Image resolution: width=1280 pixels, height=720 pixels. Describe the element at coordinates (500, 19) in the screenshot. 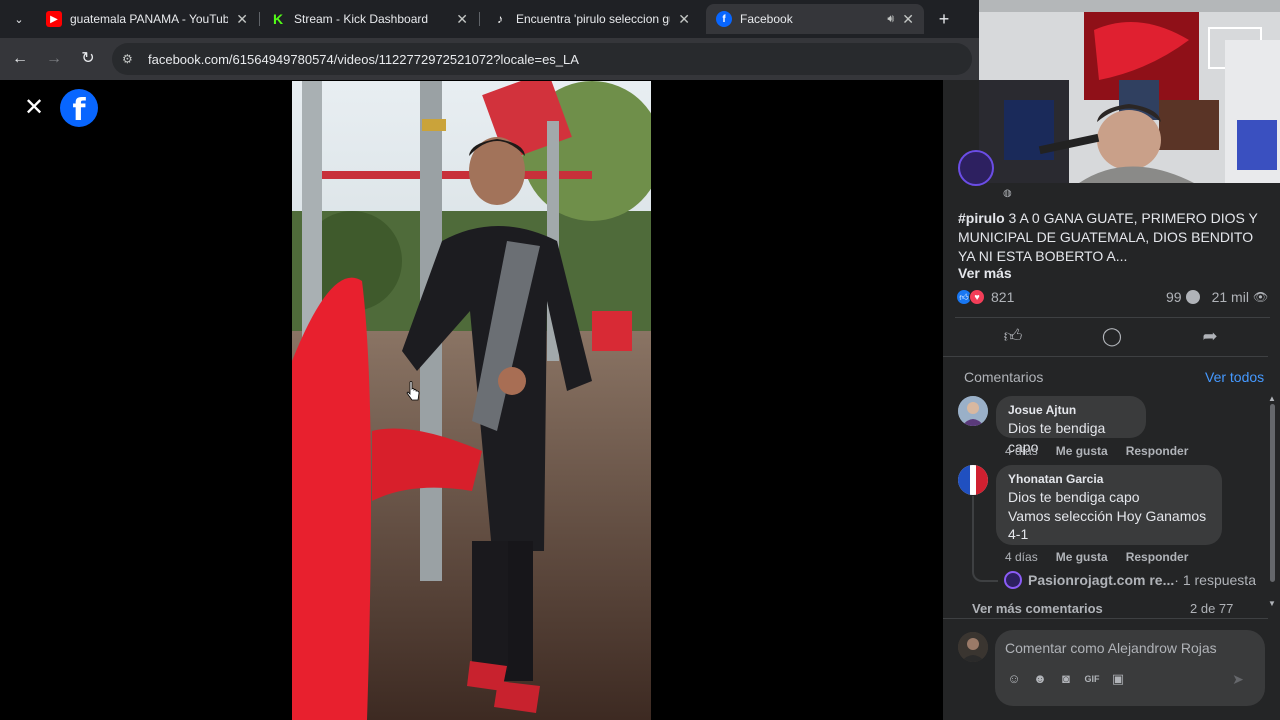

I see `tiktok-icon: ♪` at that location.